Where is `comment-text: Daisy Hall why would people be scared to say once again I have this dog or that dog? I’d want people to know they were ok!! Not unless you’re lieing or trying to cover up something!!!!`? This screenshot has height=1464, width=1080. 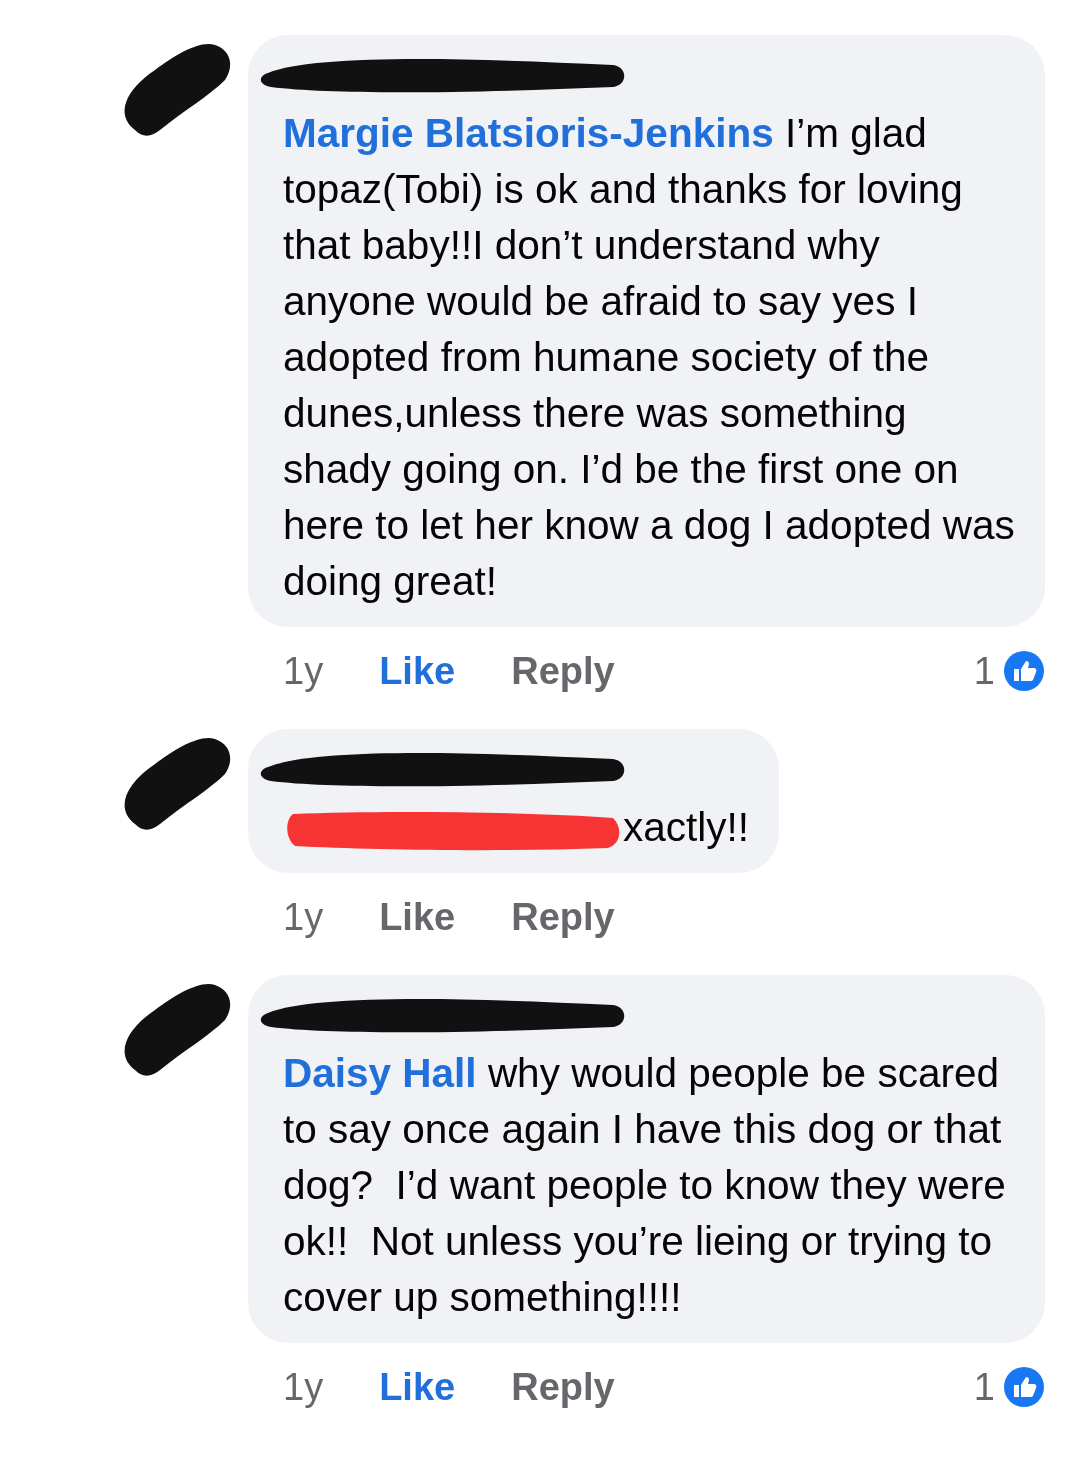 comment-text: Daisy Hall why would people be scared to say once again I have this dog or that dog? I’d want people to know they were ok!! Not unless you’re lieing or trying to cover up something!!!! is located at coordinates (645, 1185).